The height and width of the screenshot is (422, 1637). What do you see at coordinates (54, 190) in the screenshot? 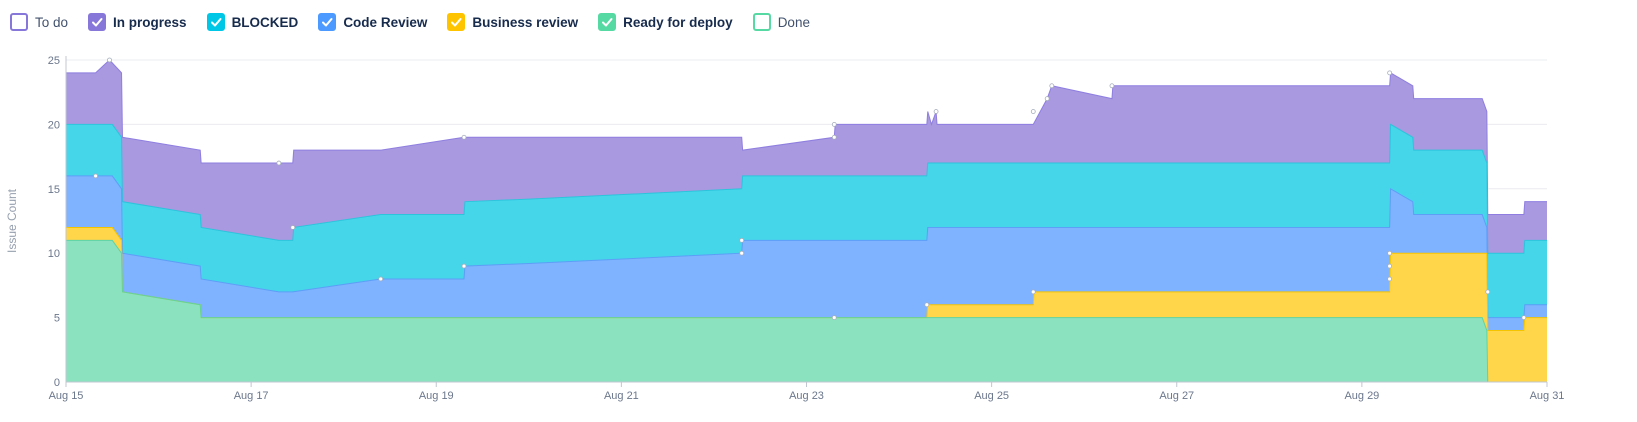
I see `y-tick-label: 15` at bounding box center [54, 190].